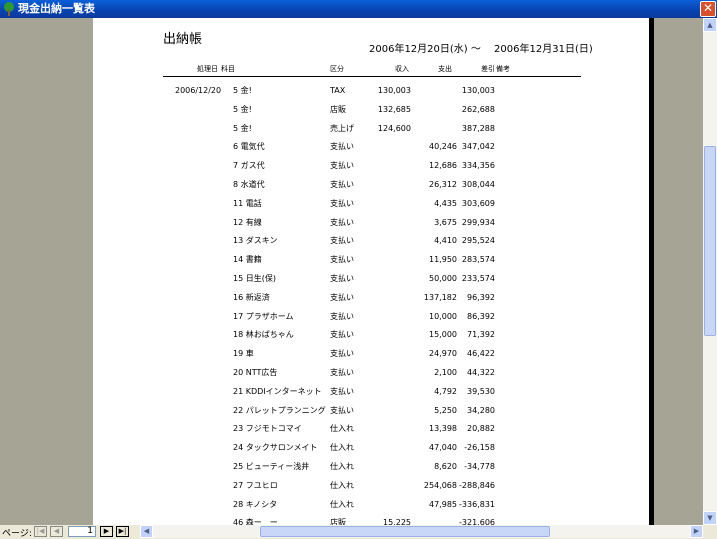  What do you see at coordinates (481, 372) in the screenshot?
I see `row-balance: 44,322` at bounding box center [481, 372].